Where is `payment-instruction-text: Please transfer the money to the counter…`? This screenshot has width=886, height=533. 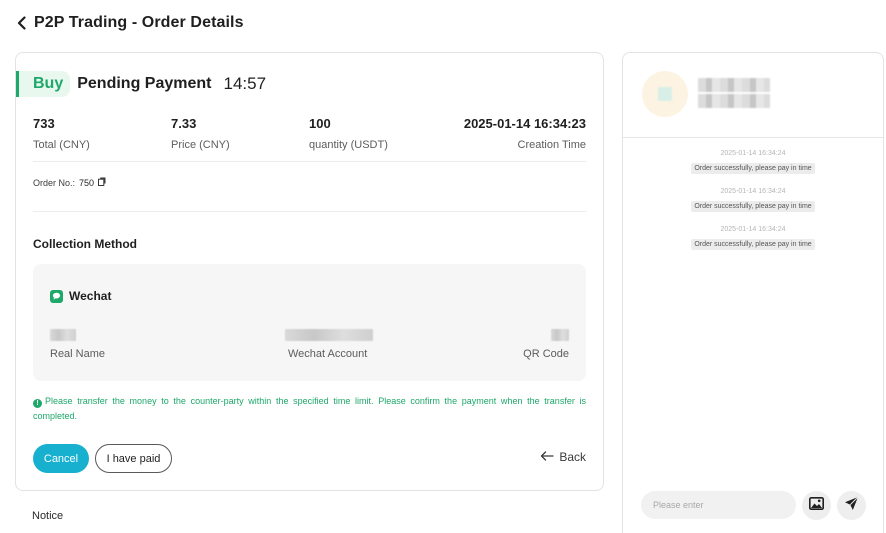
payment-instruction-text: Please transfer the money to the counter… is located at coordinates (309, 408).